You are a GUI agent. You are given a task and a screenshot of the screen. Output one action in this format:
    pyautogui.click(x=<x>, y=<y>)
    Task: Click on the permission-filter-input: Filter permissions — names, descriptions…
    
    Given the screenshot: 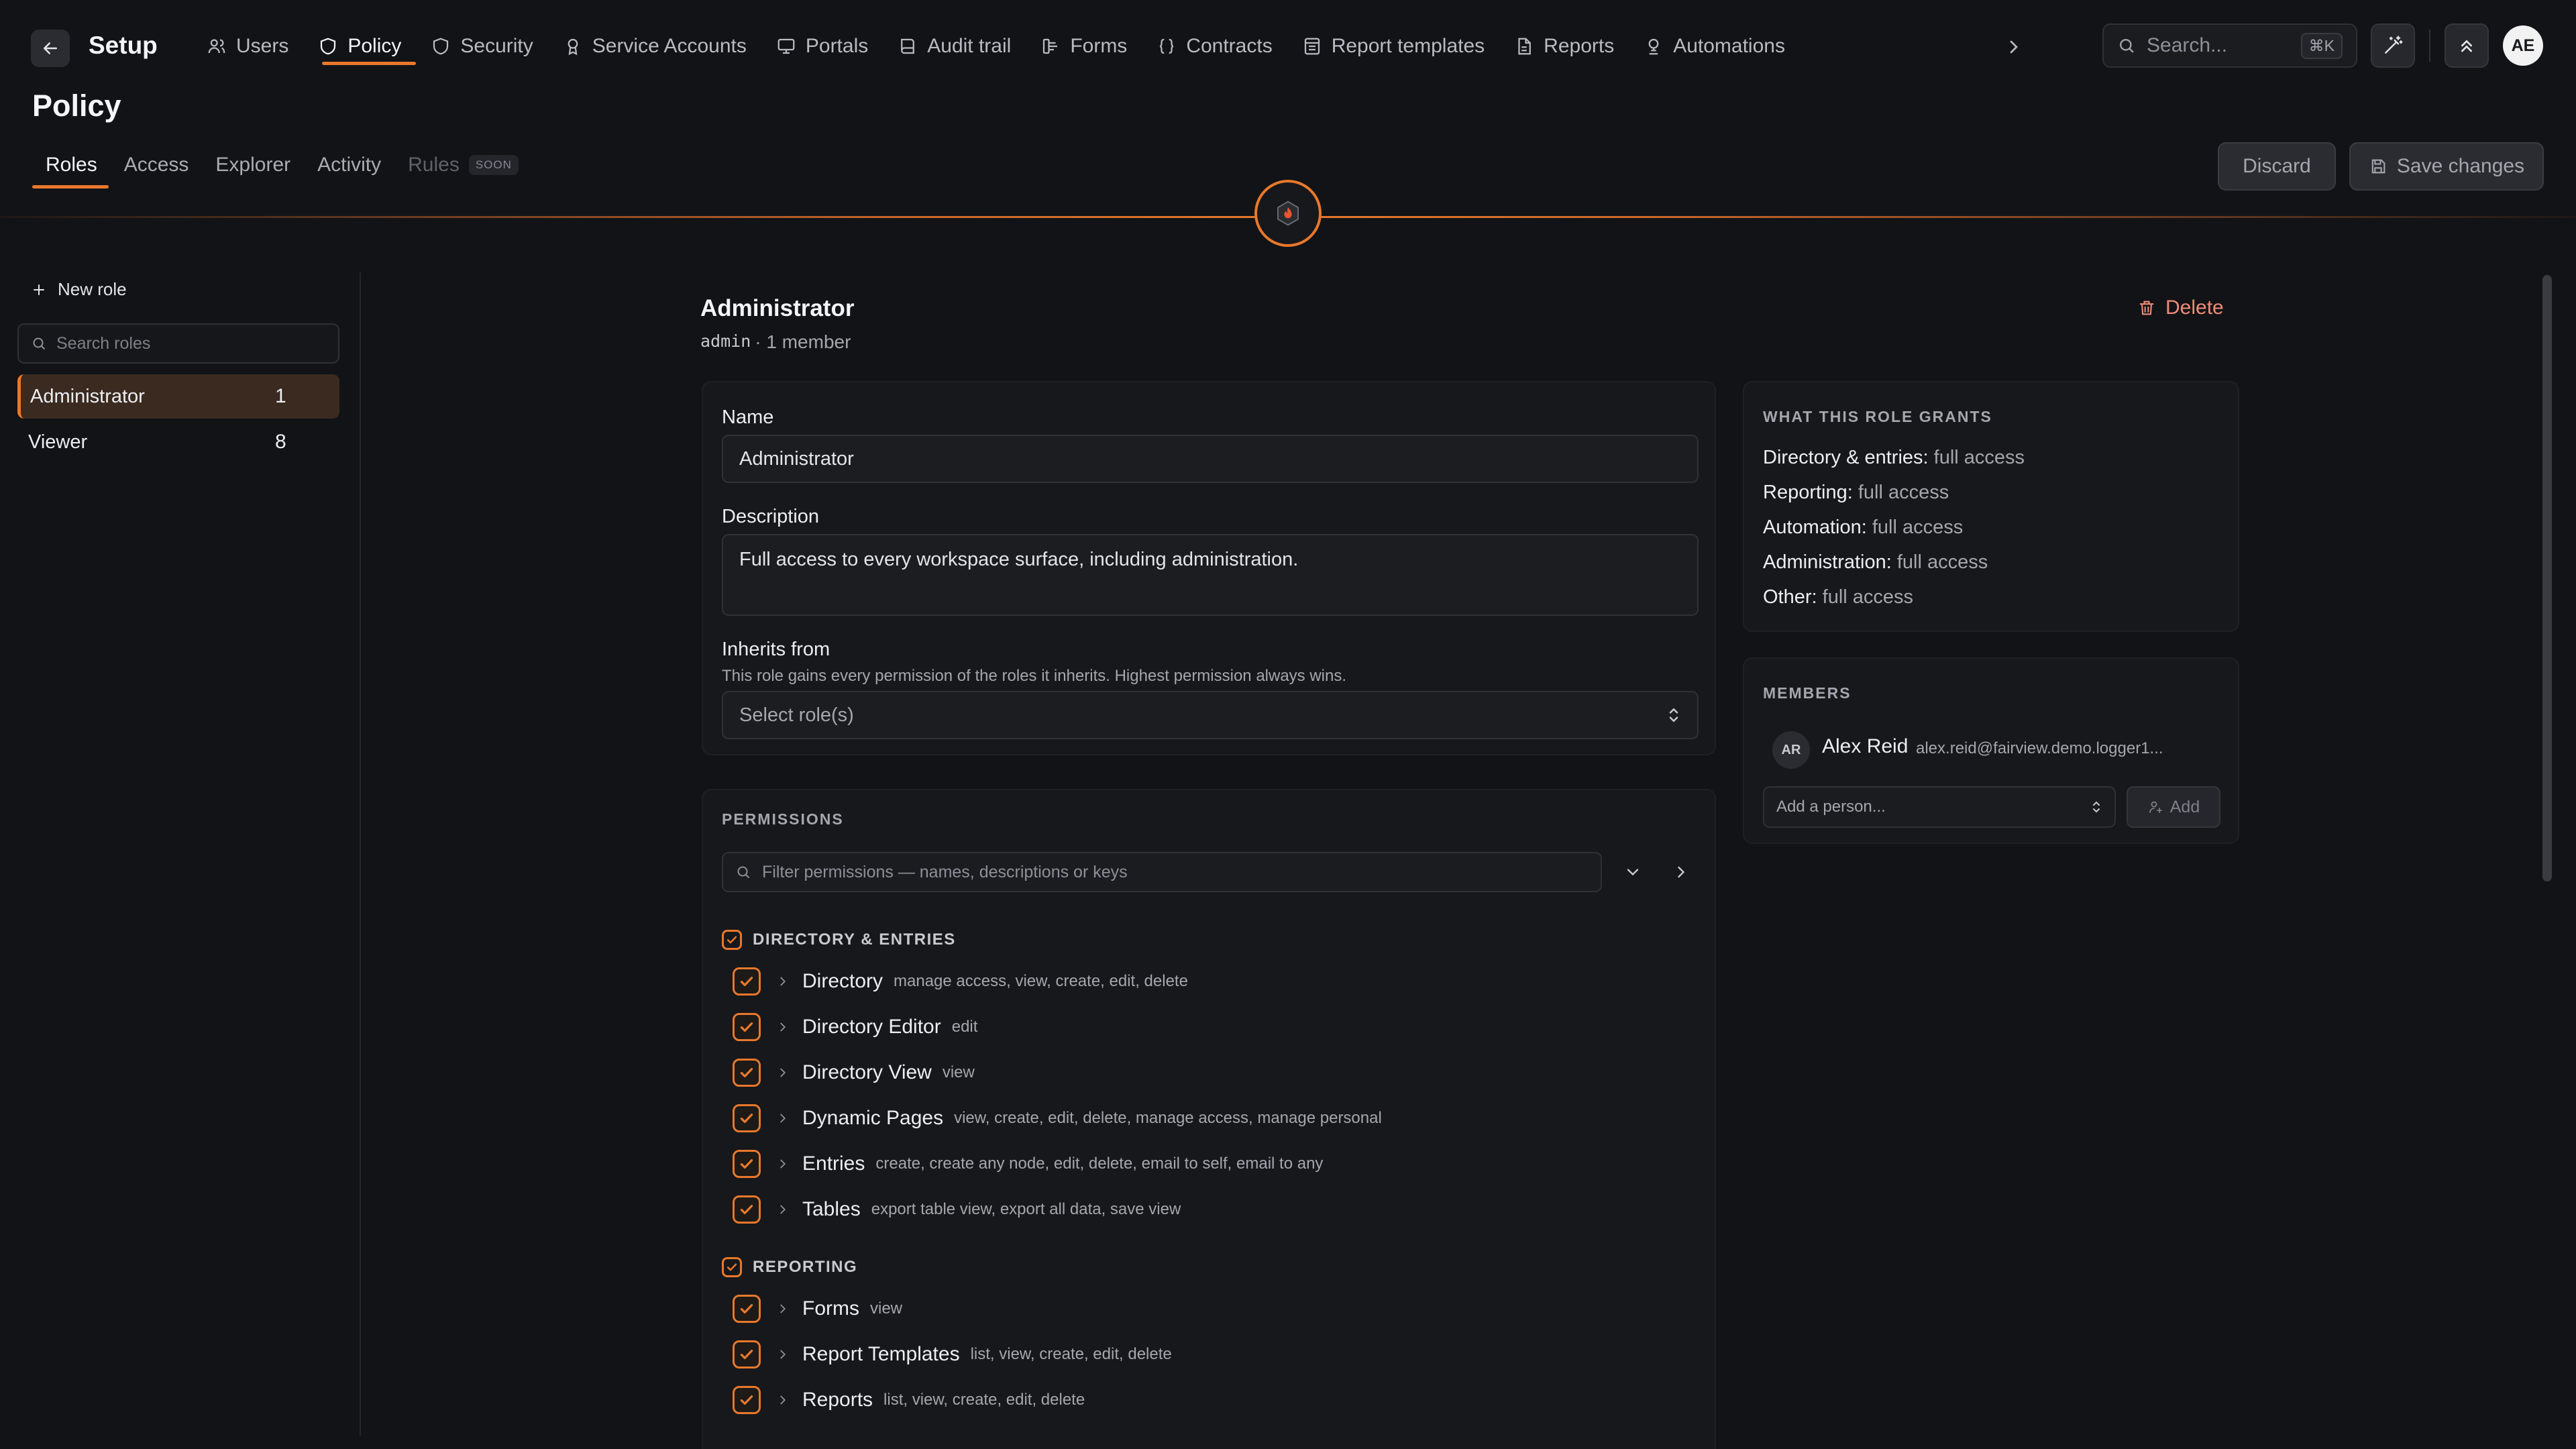 What is the action you would take?
    pyautogui.click(x=1162, y=872)
    